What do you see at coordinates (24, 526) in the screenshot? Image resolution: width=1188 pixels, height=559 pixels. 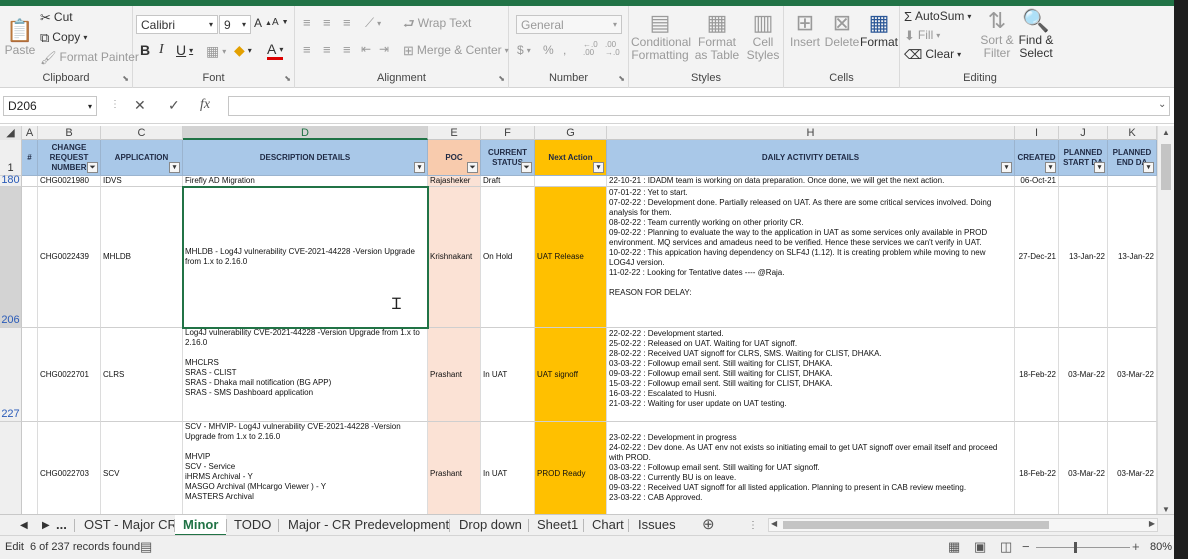 I see `prev-sheet-icon: ◀` at bounding box center [24, 526].